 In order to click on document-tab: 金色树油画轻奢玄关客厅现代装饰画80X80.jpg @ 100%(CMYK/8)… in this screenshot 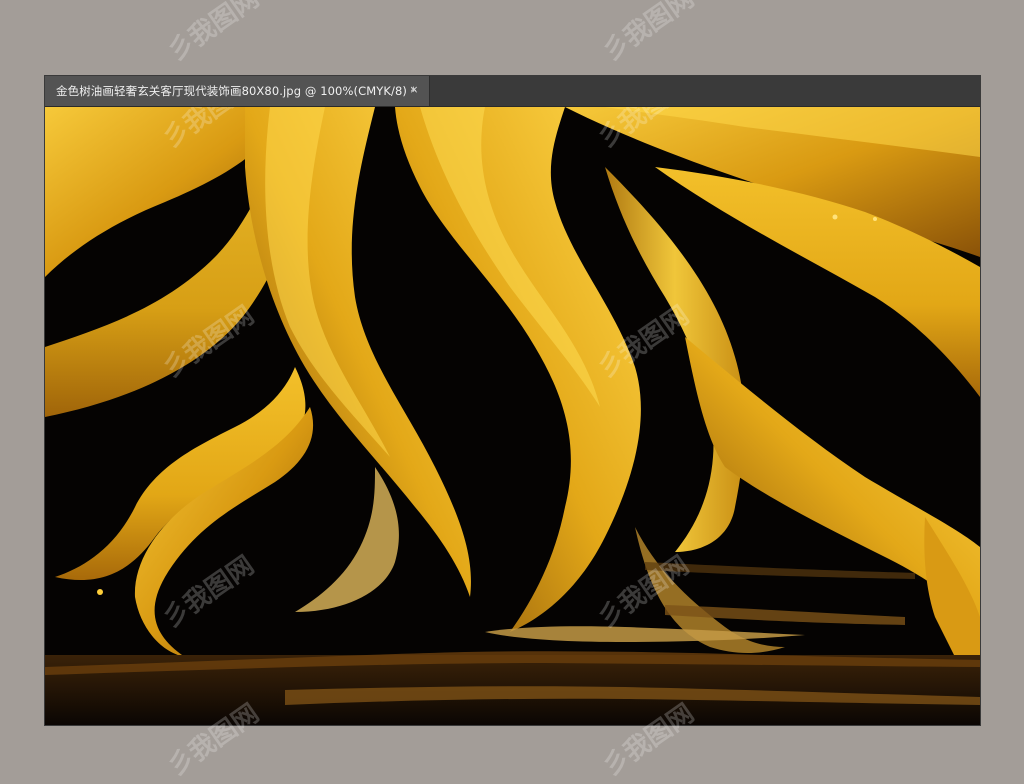, I will do `click(237, 91)`.